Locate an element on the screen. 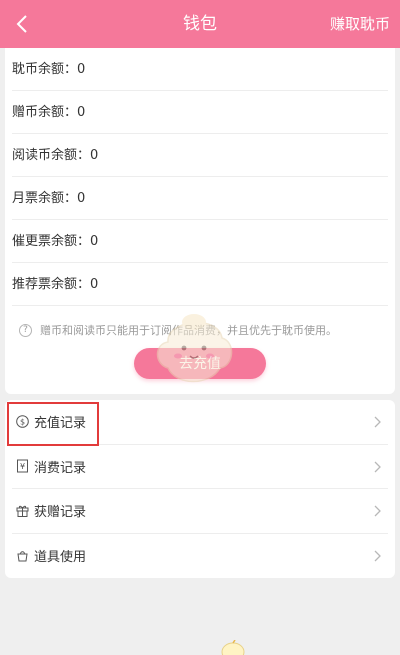  menu-item-label: 消费记录 is located at coordinates (60, 468).